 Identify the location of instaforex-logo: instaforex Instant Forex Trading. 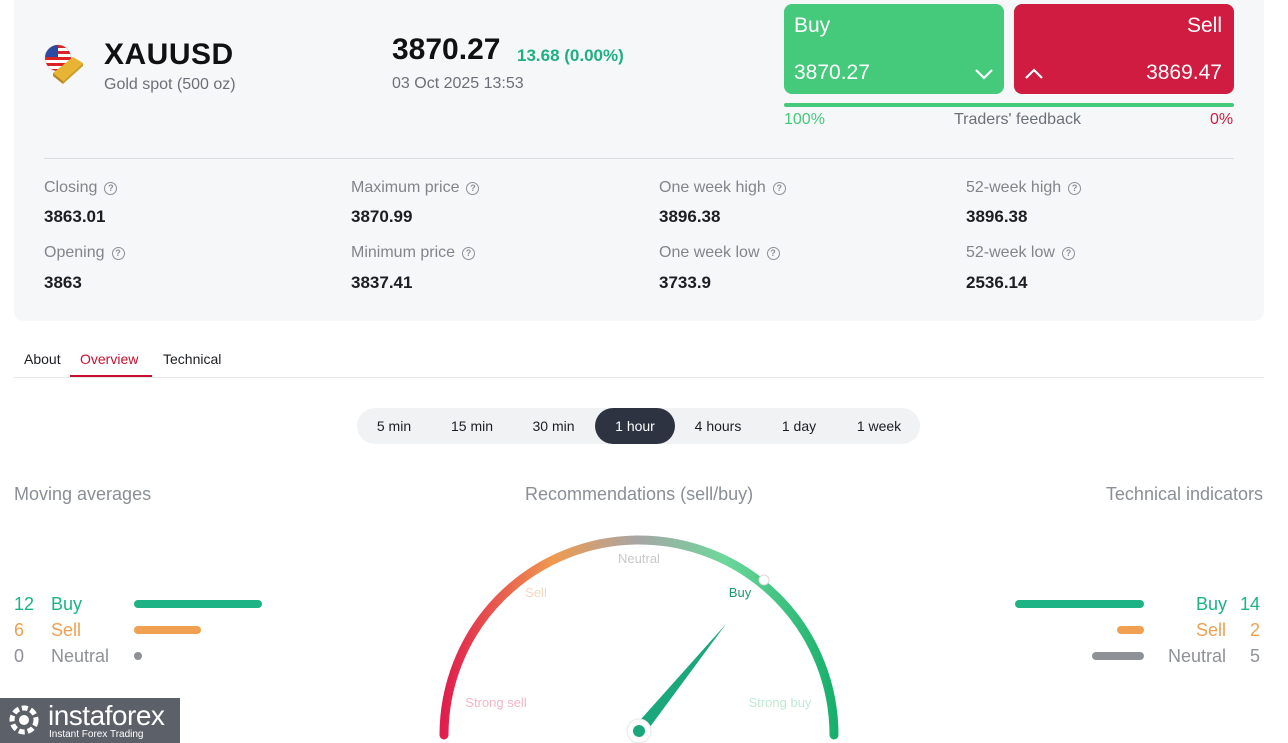
(90, 720).